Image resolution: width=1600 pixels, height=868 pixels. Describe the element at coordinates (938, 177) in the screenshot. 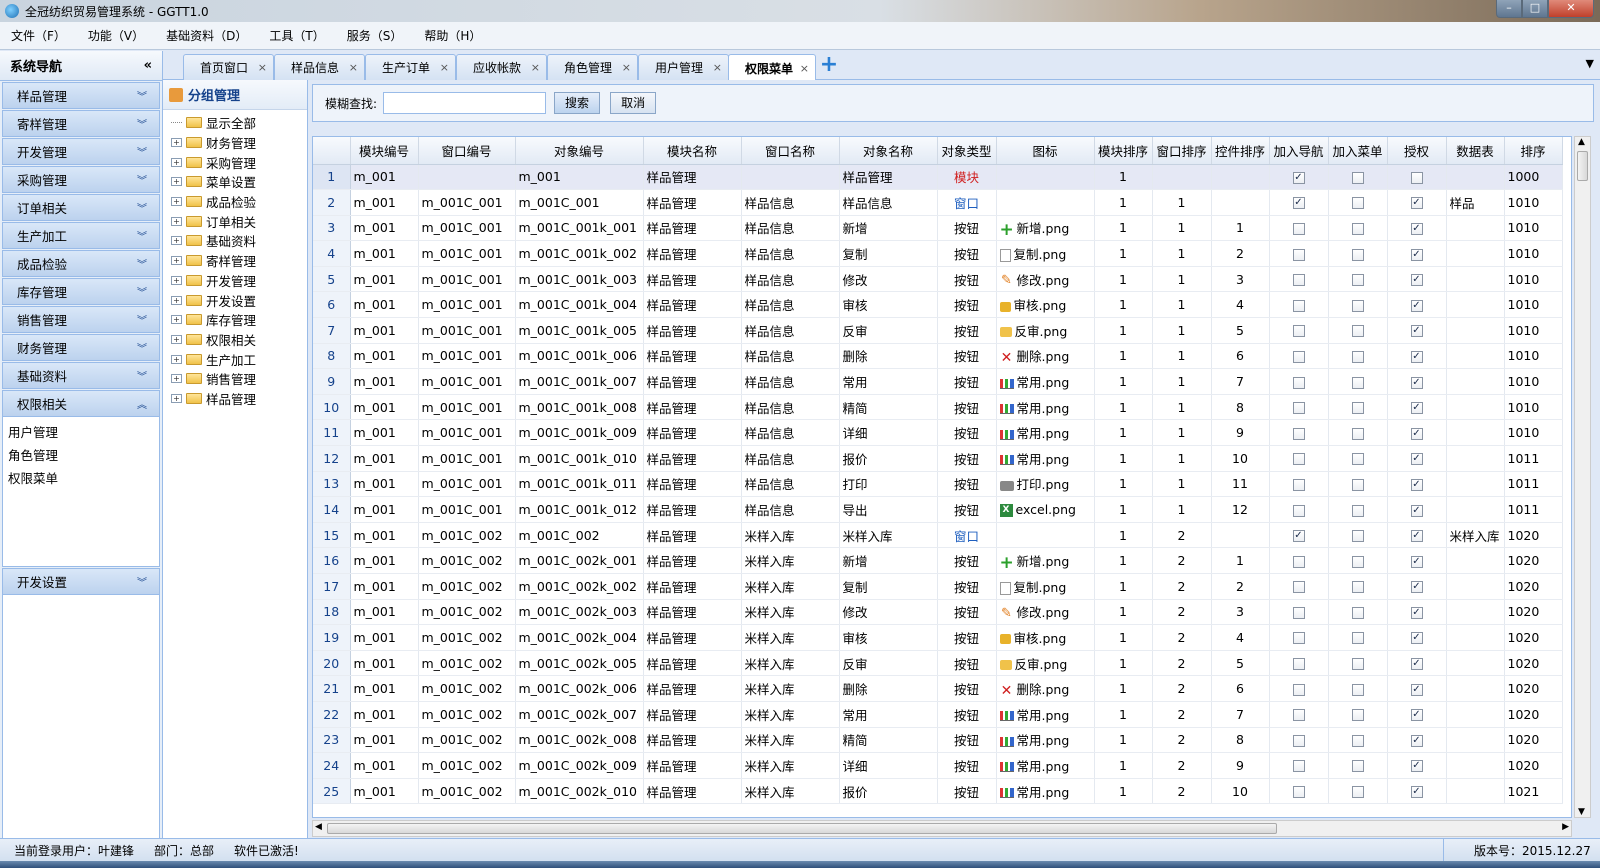

I see `table-row: 1 m_001 m_001 样品管理 样品管理 模块 1 ✓ 1000` at that location.